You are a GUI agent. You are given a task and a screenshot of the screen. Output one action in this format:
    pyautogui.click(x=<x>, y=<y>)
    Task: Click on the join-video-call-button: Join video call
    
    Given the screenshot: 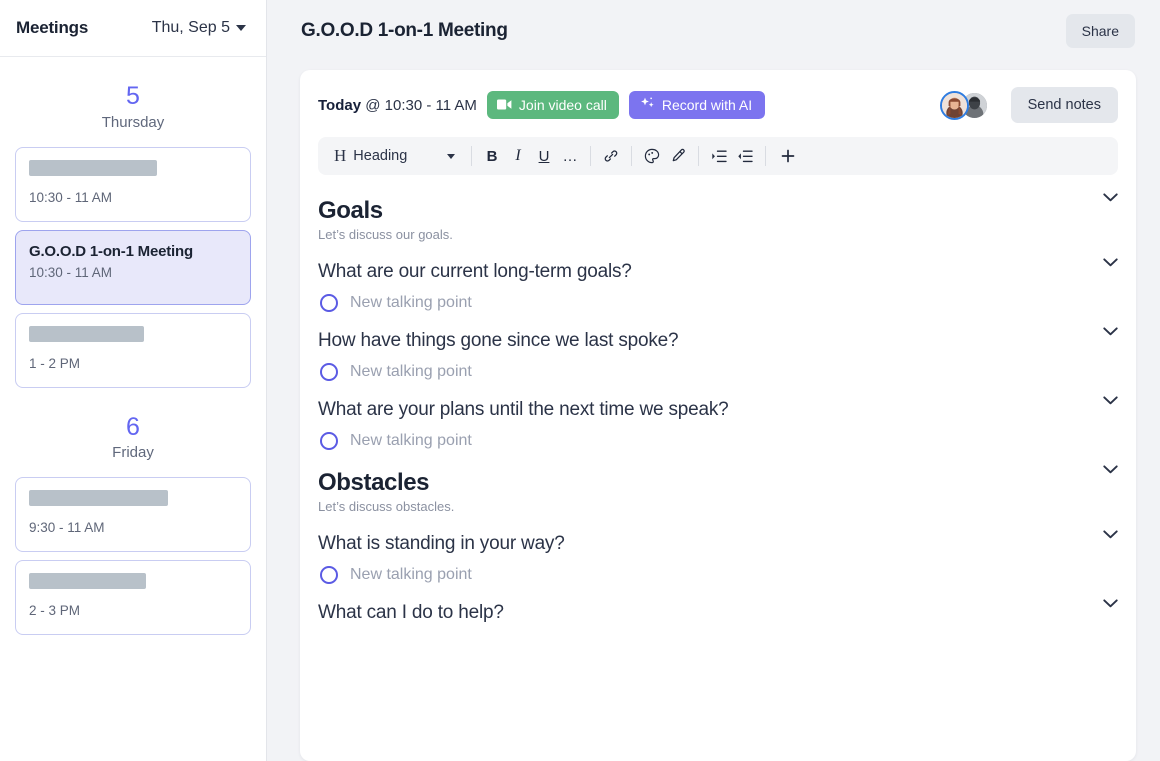 What is the action you would take?
    pyautogui.click(x=552, y=105)
    